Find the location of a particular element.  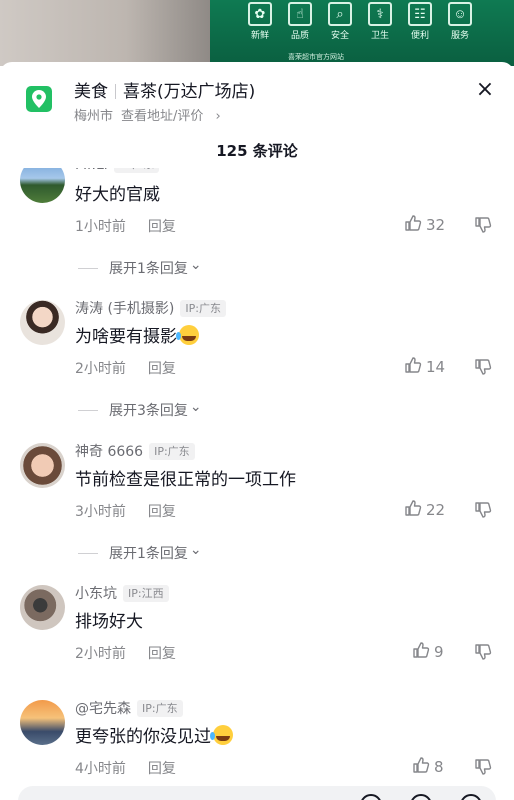

microscope-icon: ⚕ is located at coordinates (380, 14).